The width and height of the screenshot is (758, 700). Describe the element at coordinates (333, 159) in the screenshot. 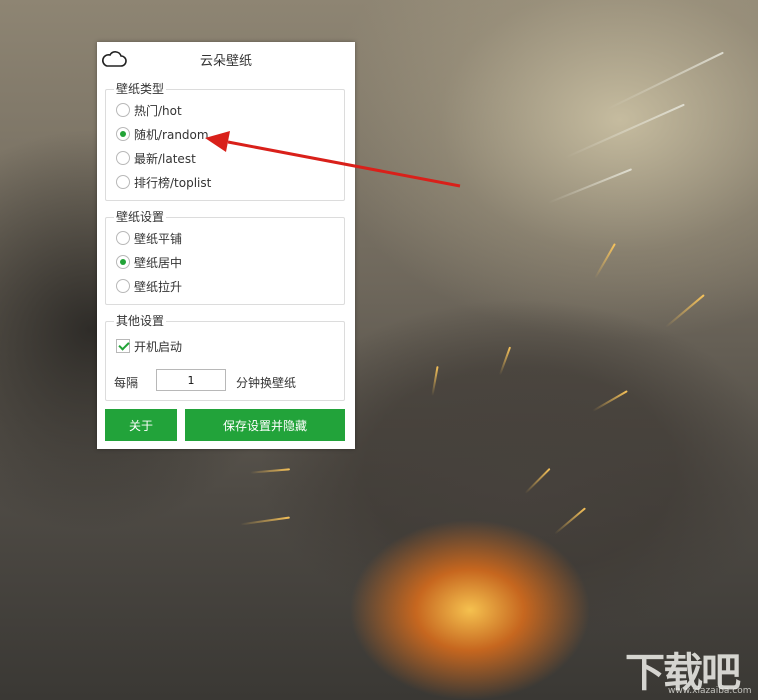

I see `annotation-arrow` at that location.